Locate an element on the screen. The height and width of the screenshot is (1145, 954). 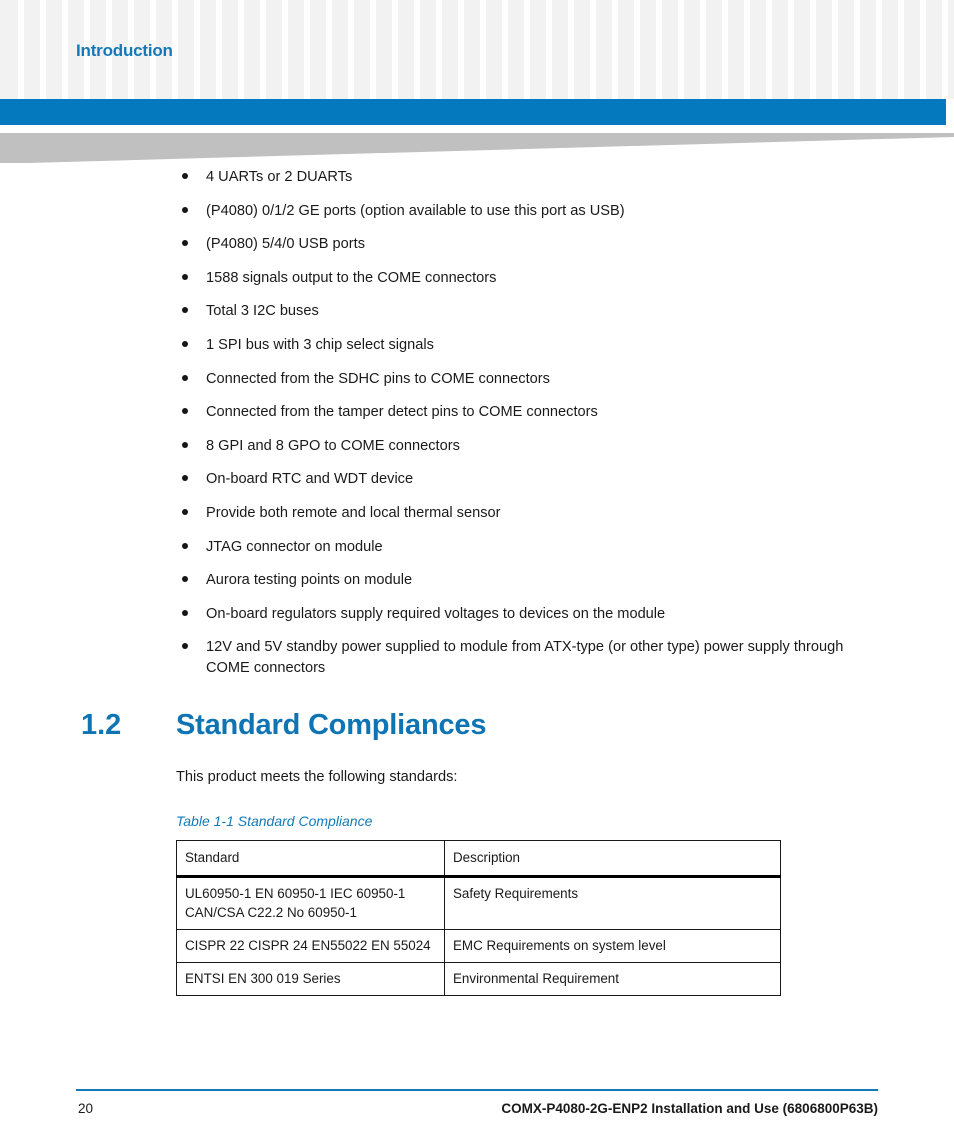
table-header-row: Standard Description is located at coordinates (478, 859).